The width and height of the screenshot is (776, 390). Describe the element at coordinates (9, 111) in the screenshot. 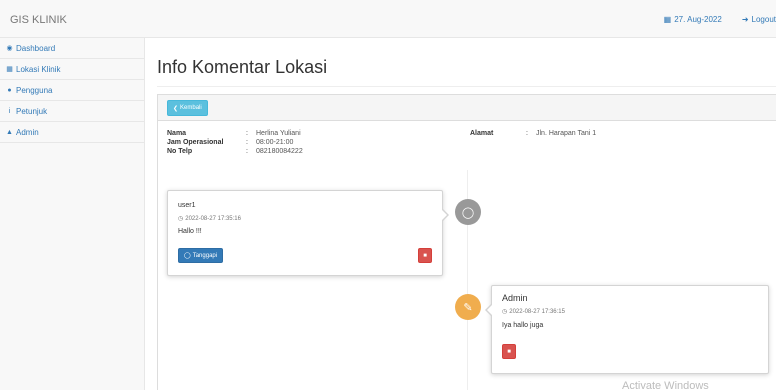

I see `info-icon: i` at that location.